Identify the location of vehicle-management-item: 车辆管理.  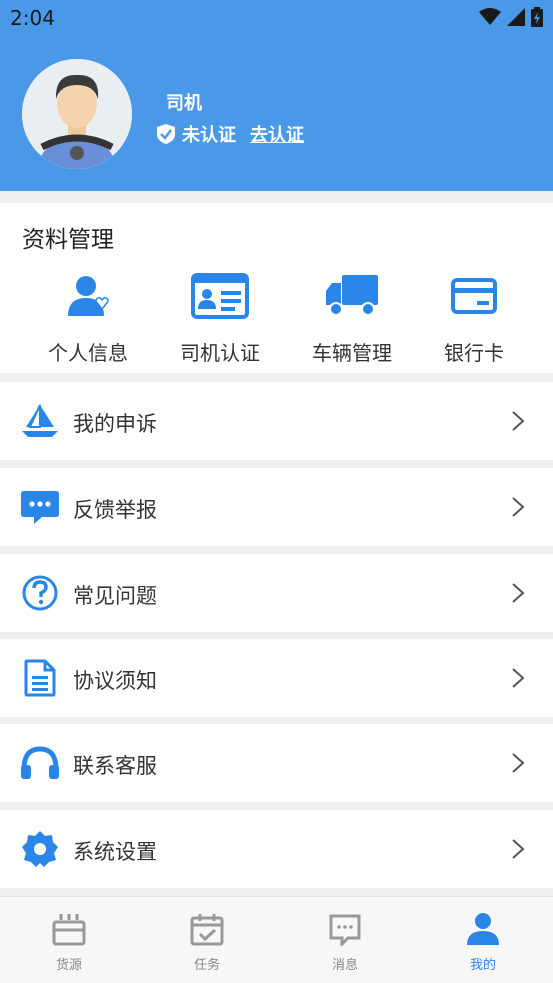
(352, 318).